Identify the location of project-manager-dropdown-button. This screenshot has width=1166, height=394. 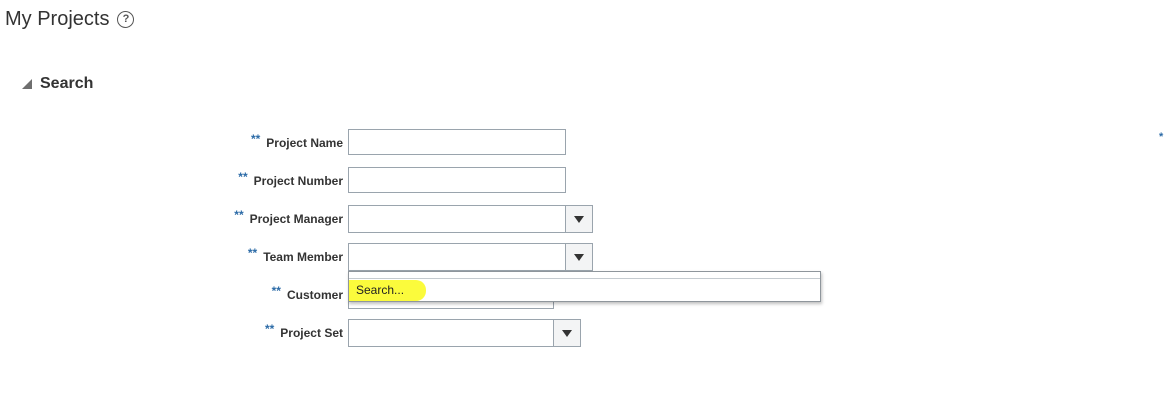
(578, 219).